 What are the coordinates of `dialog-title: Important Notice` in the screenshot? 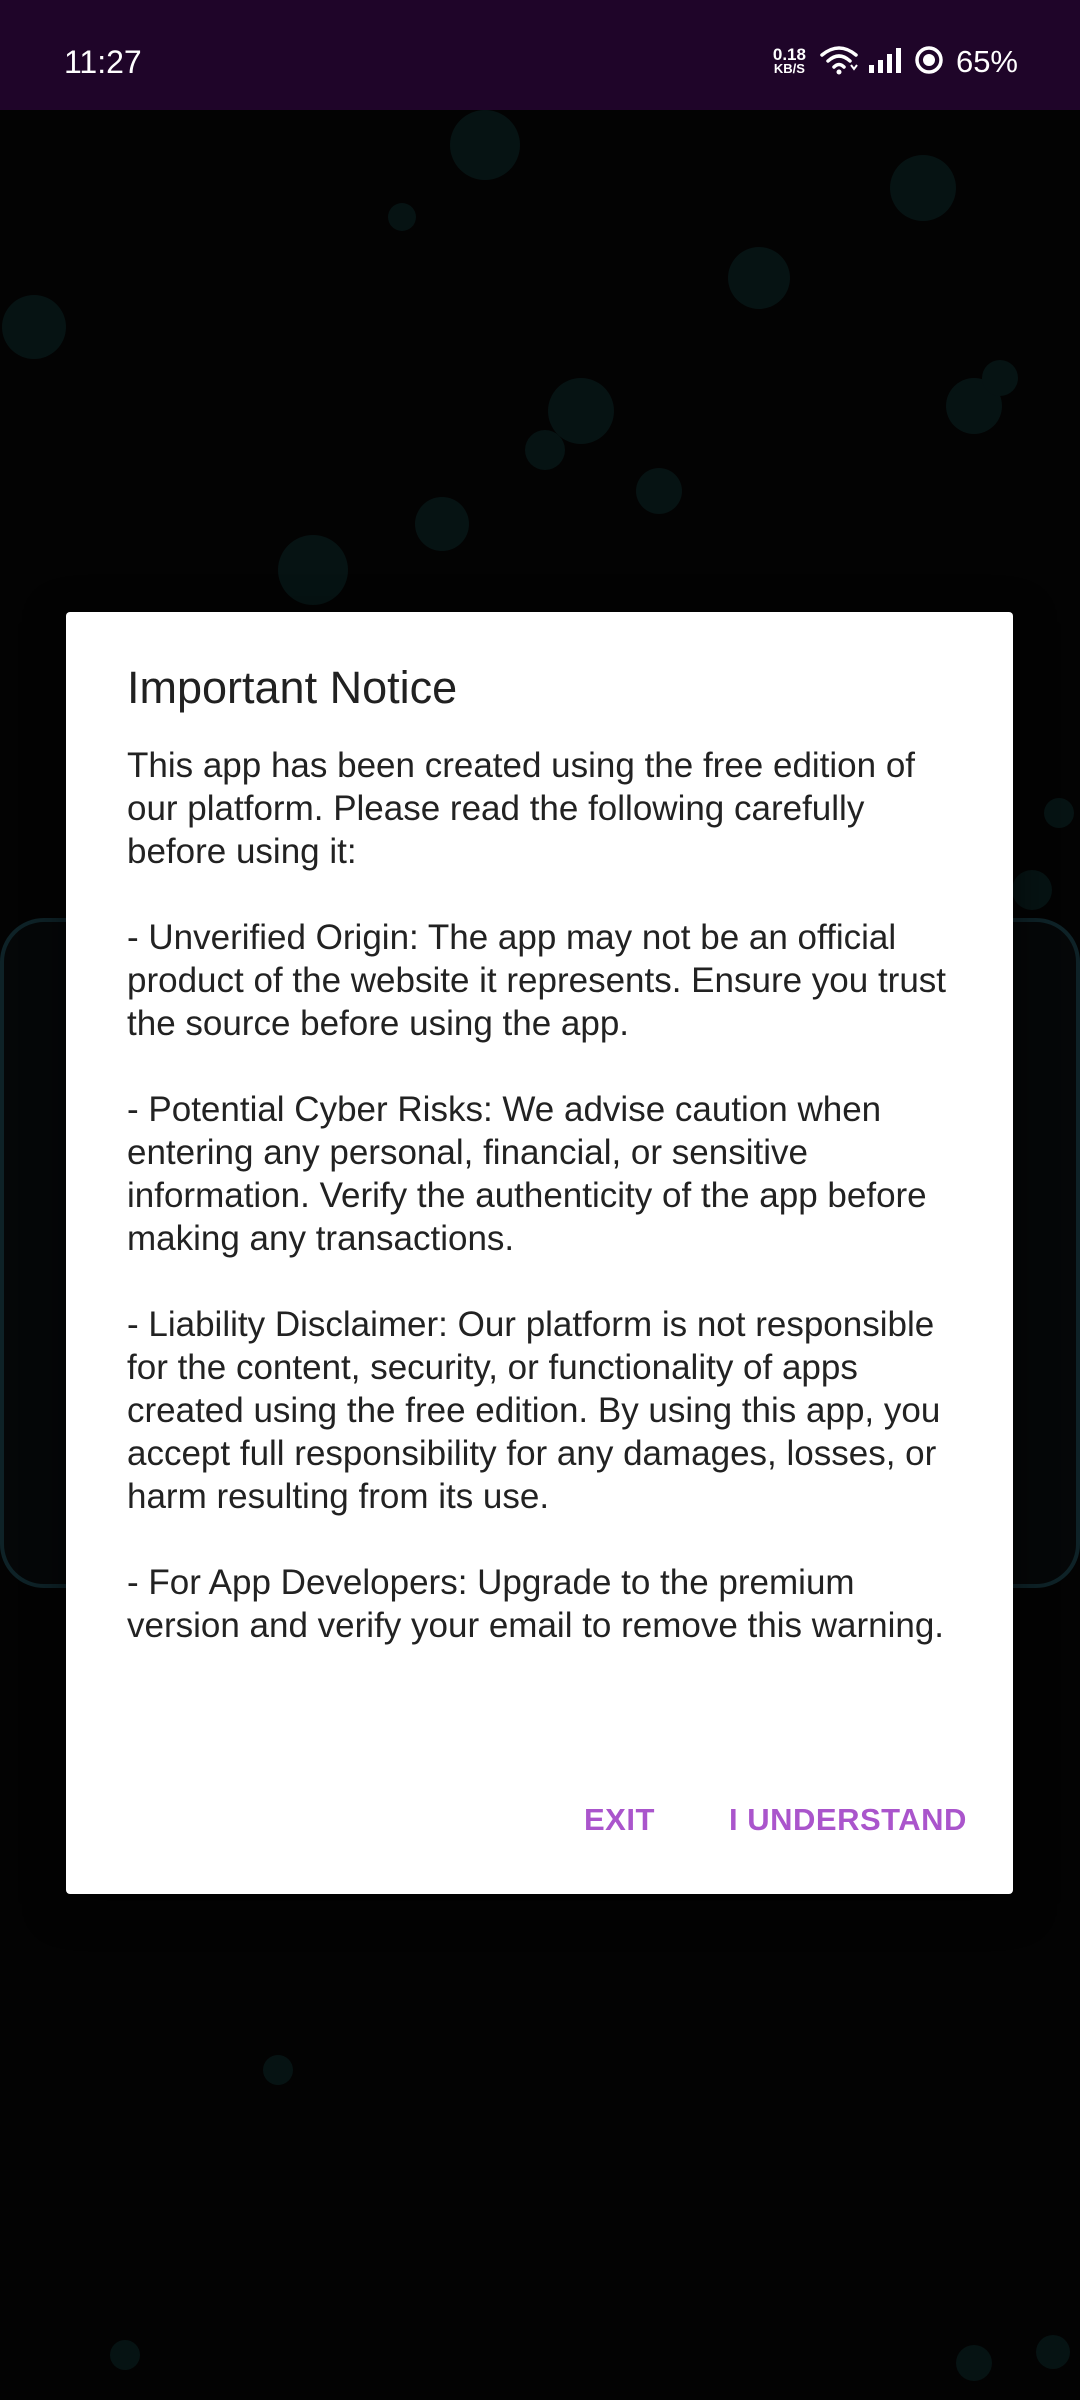 It's located at (292, 687).